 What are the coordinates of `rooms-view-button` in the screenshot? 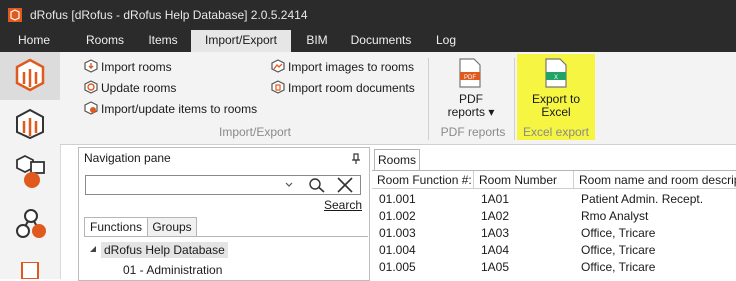 It's located at (30, 76).